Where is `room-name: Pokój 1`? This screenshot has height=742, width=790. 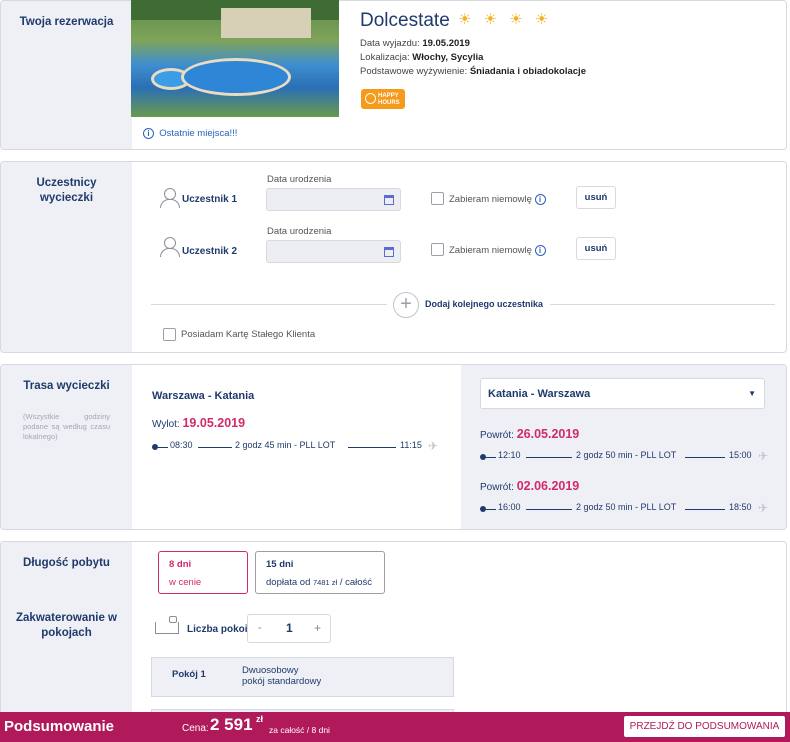 room-name: Pokój 1 is located at coordinates (189, 674).